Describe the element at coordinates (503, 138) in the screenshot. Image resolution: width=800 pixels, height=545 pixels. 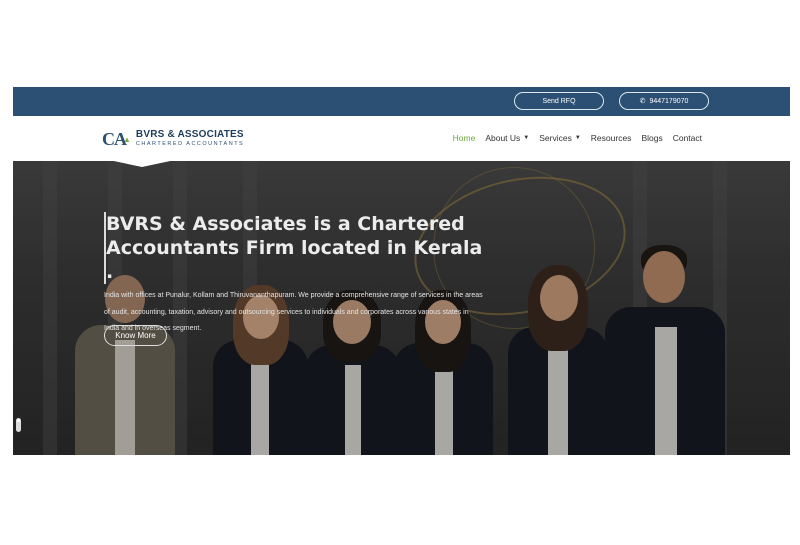
I see `nav-item-label: About Us` at that location.